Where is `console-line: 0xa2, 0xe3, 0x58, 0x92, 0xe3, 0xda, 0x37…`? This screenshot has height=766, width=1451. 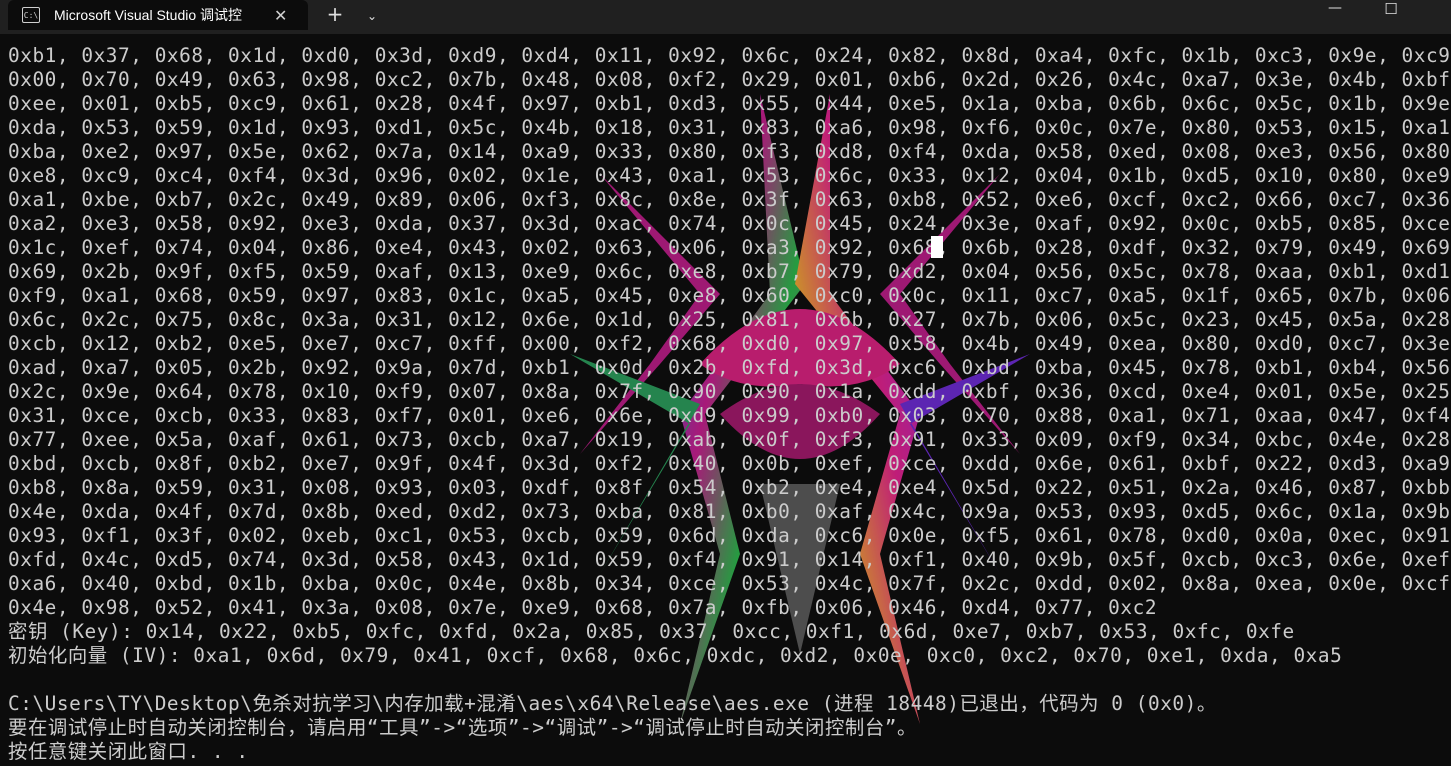
console-line: 0xa2, 0xe3, 0x58, 0x92, 0xe3, 0xda, 0x37… is located at coordinates (729, 223).